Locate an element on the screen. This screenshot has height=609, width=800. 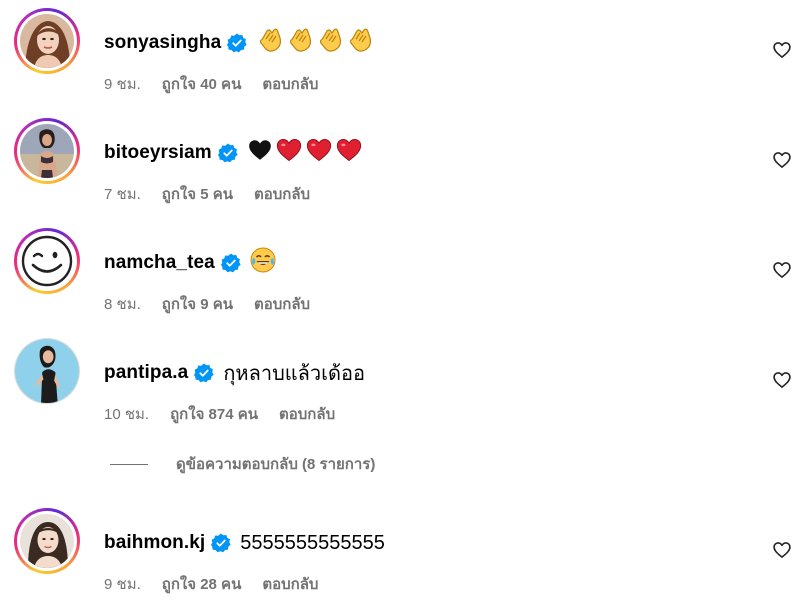
comment-like-count: ถูกใจ 9 คน is located at coordinates (197, 304).